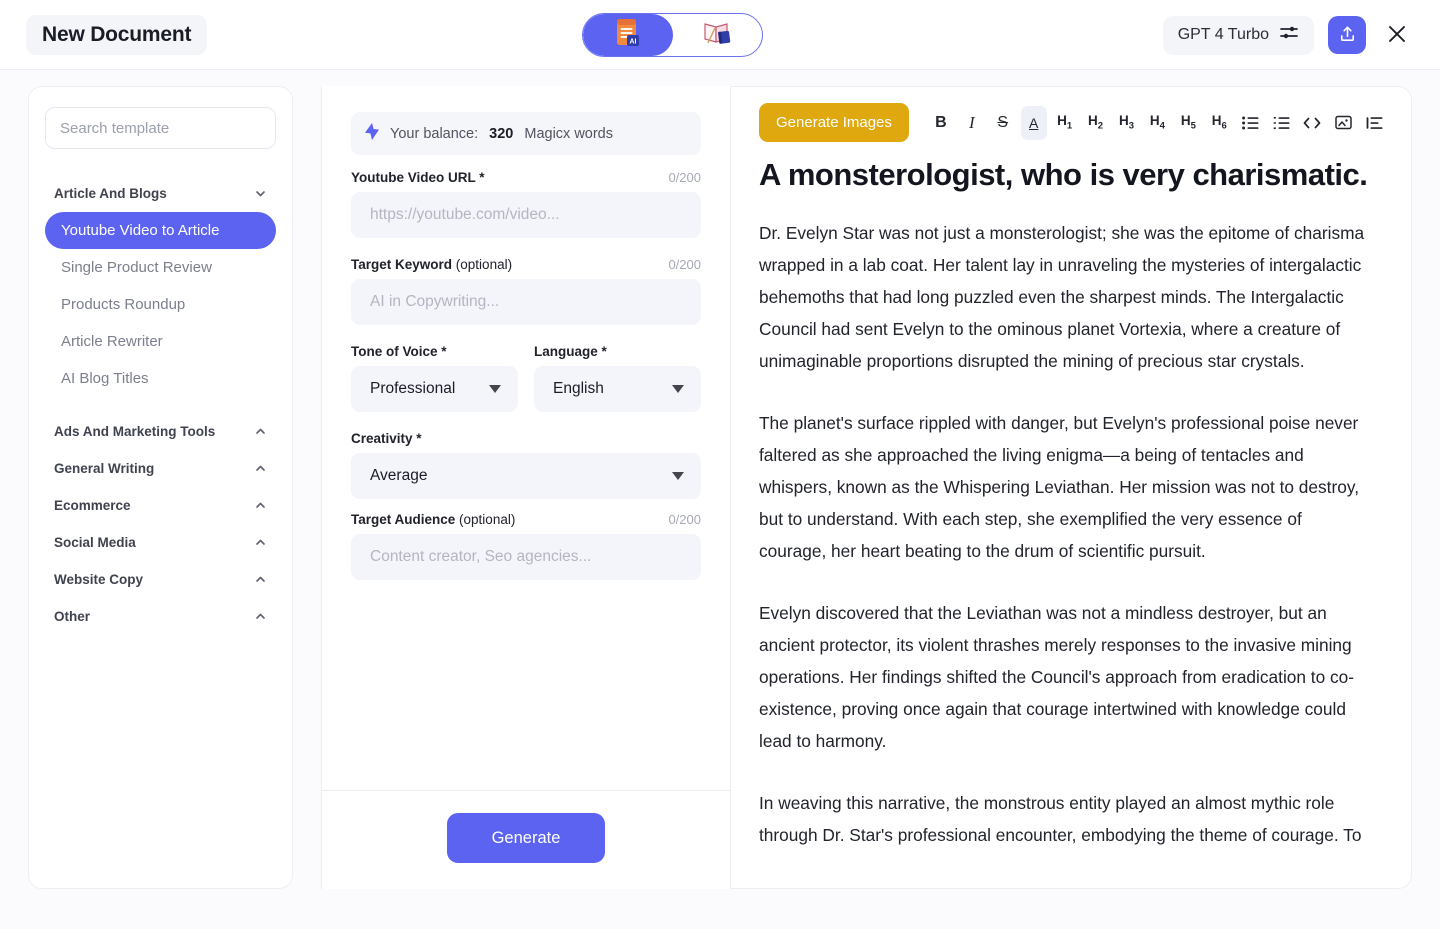 This screenshot has height=929, width=1440. Describe the element at coordinates (160, 128) in the screenshot. I see `search-input` at that location.